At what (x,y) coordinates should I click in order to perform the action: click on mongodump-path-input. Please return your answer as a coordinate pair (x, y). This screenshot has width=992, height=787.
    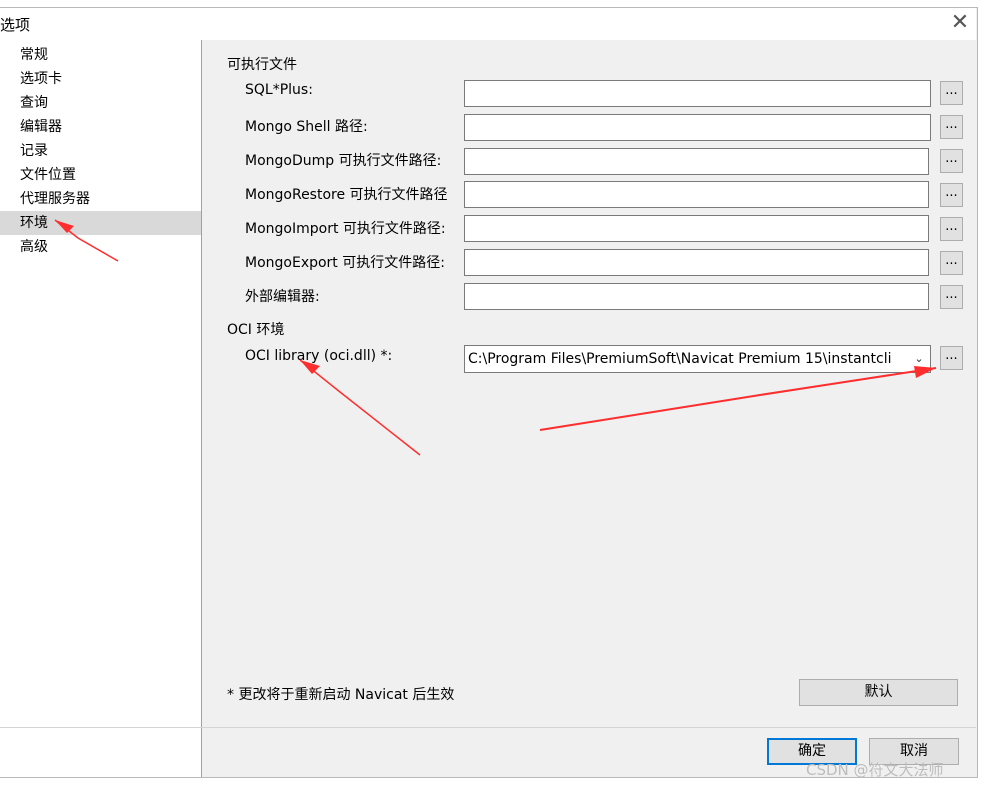
    Looking at the image, I should click on (696, 161).